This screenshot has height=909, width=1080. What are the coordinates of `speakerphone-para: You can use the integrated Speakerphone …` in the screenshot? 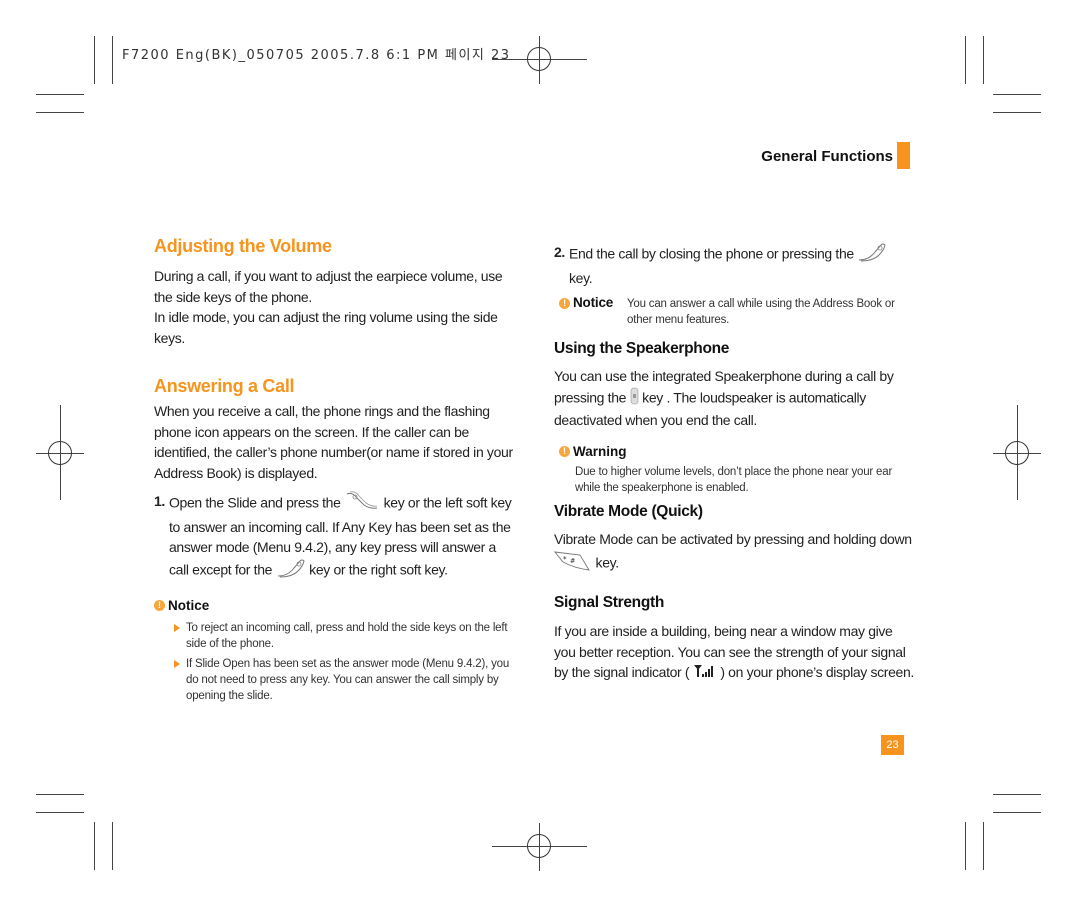 It's located at (734, 398).